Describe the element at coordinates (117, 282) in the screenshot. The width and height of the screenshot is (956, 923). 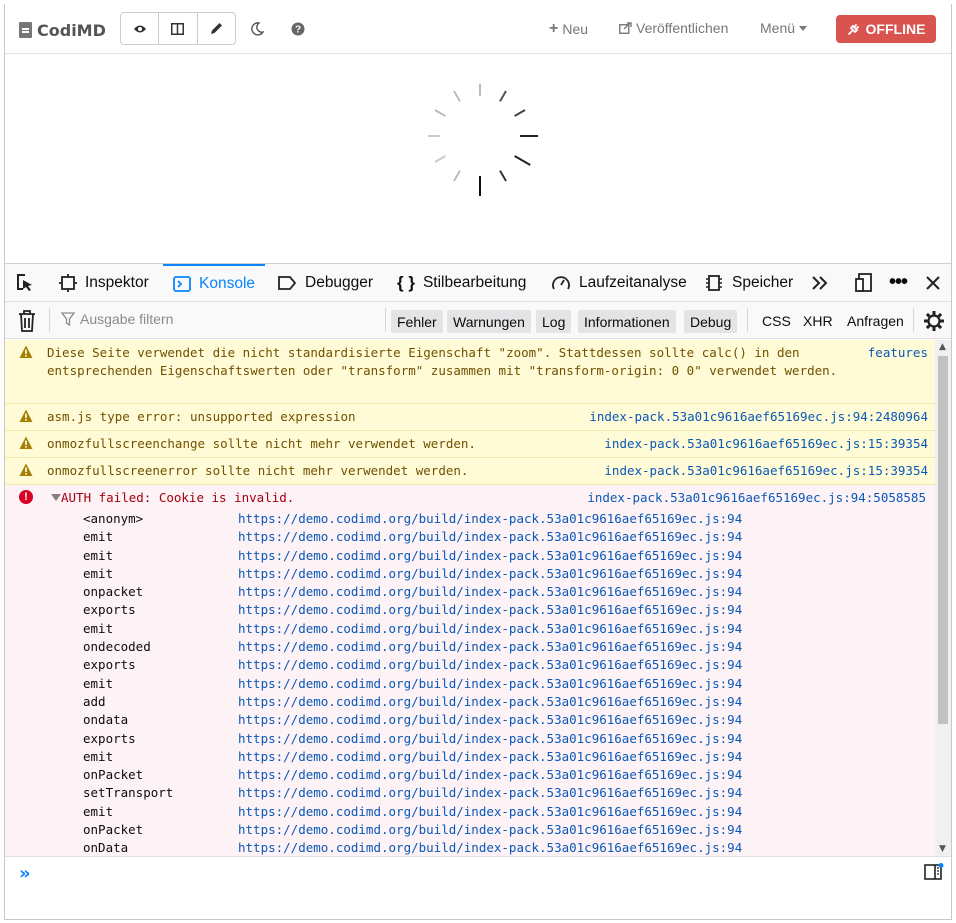
I see `tab-inspector-label: Inspektor` at that location.